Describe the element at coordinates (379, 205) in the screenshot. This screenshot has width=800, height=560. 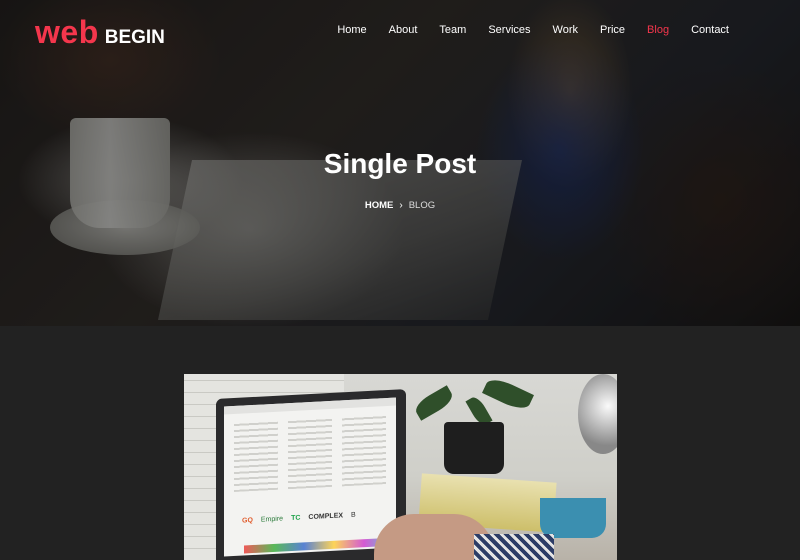
I see `breadcrumb-home-link: HOME` at that location.